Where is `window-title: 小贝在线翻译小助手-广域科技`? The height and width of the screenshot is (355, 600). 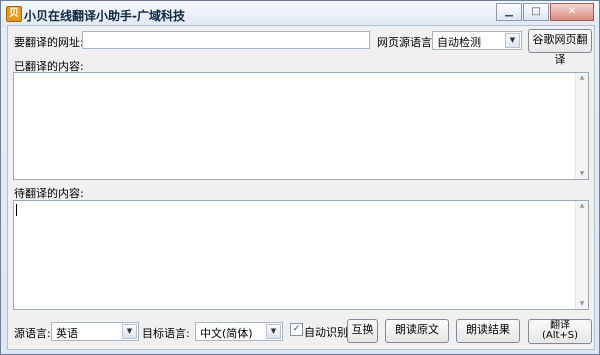 window-title: 小贝在线翻译小助手-广域科技 is located at coordinates (104, 16).